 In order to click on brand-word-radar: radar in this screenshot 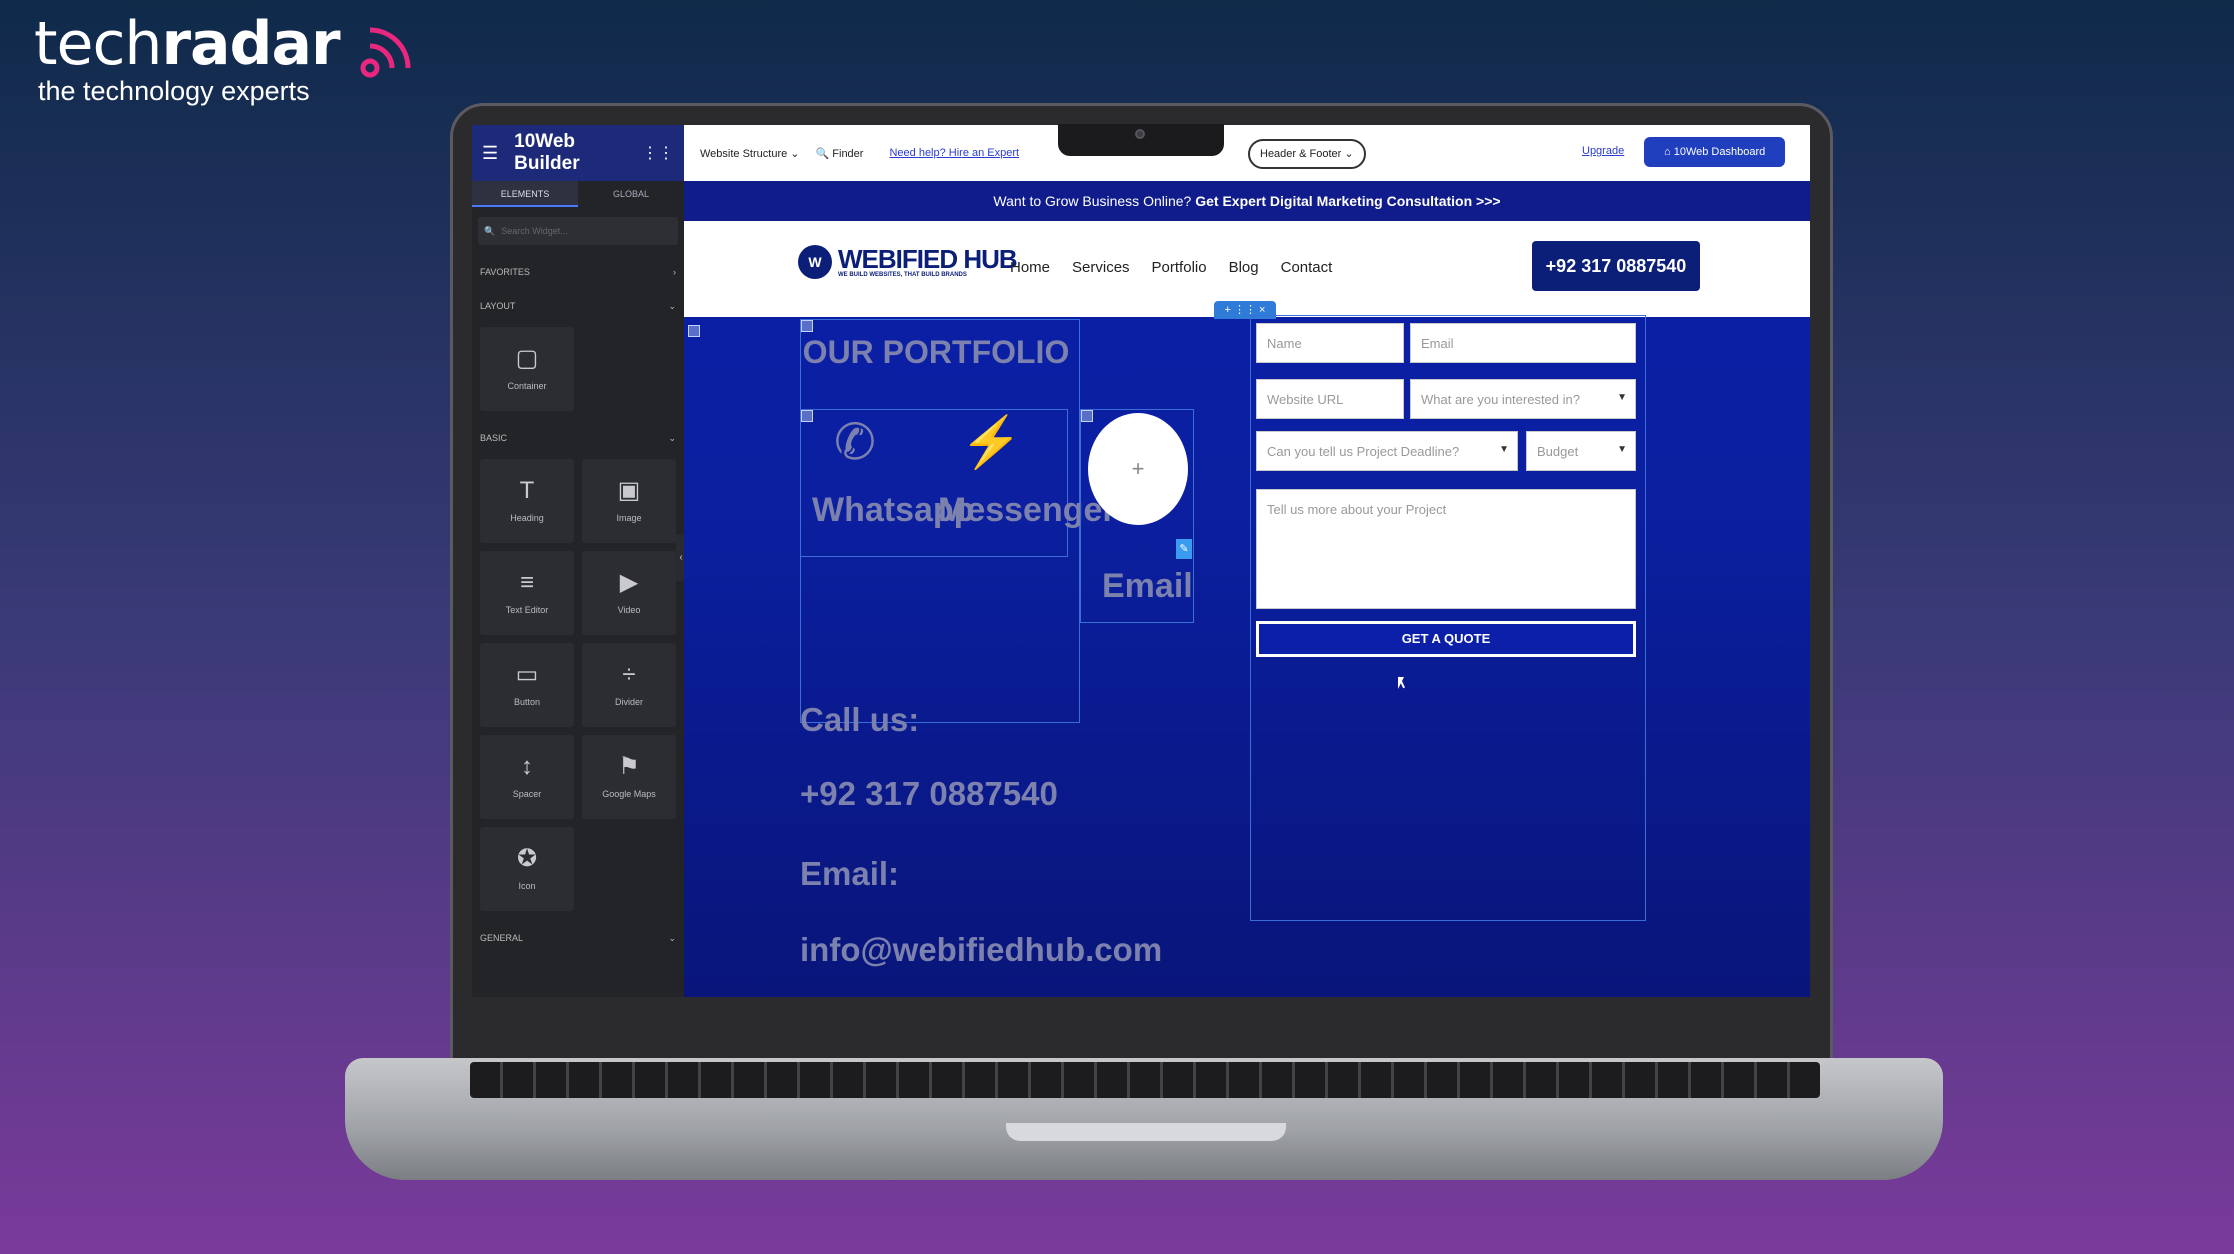, I will do `click(250, 44)`.